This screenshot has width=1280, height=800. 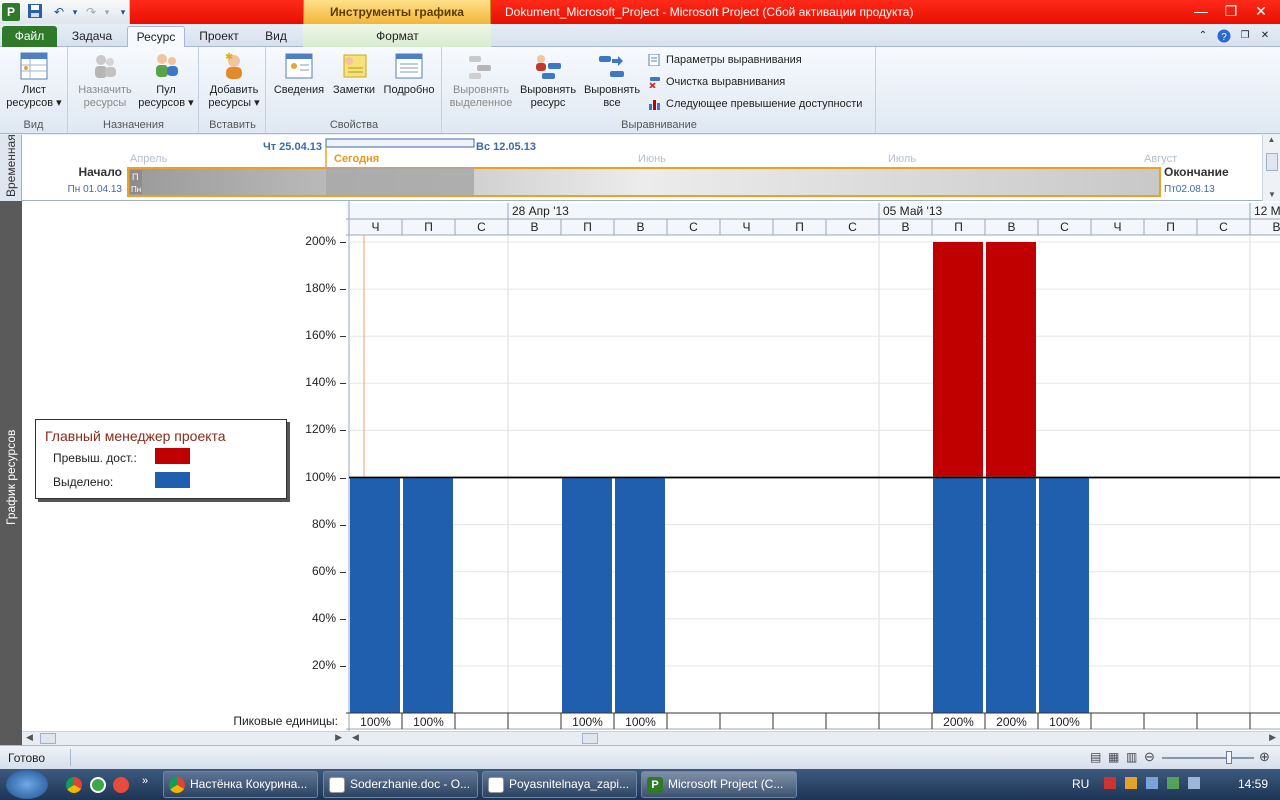 What do you see at coordinates (1113, 757) in the screenshot?
I see `view-task-usage-icon: ▦` at bounding box center [1113, 757].